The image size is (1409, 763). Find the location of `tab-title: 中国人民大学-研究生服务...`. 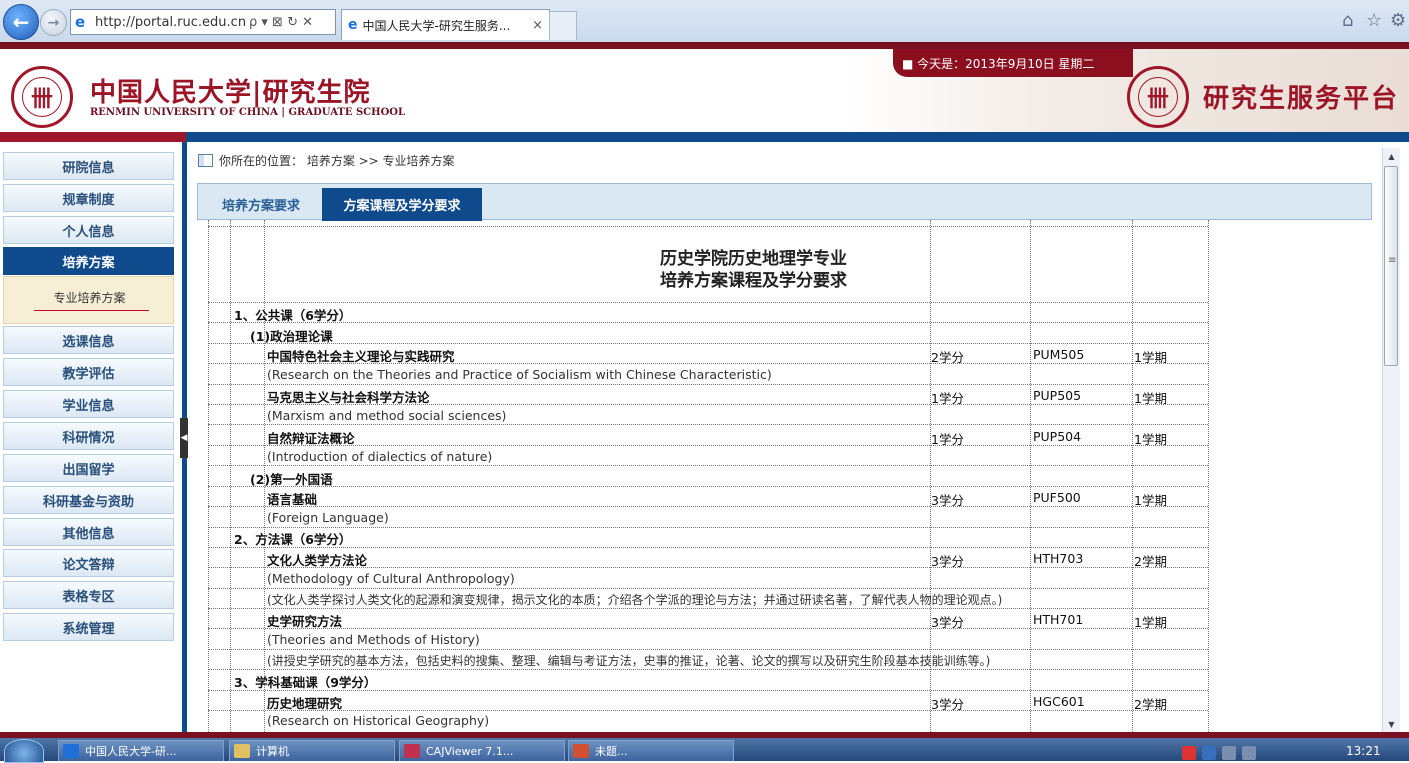

tab-title: 中国人民大学-研究生服务... is located at coordinates (436, 25).